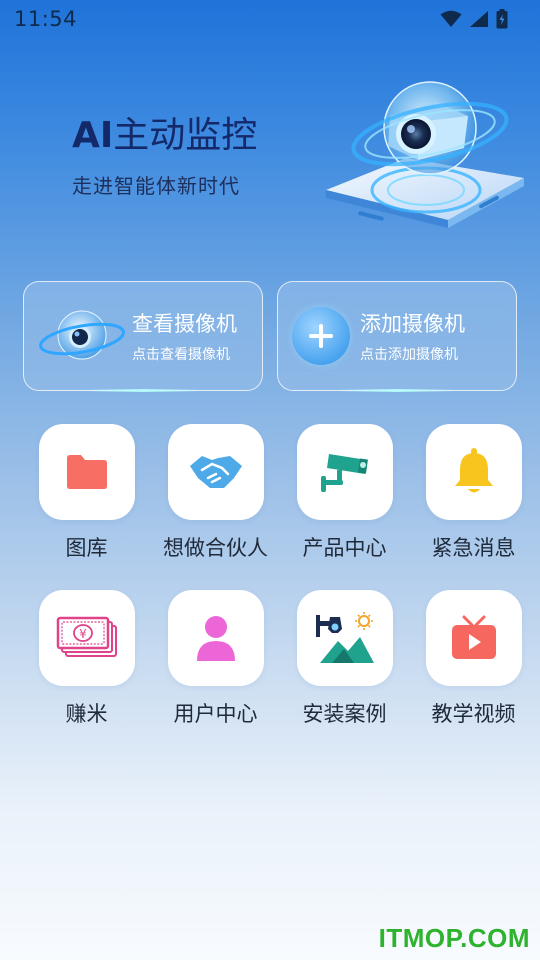 This screenshot has height=960, width=540. I want to click on money-icon: ¥, so click(86, 636).